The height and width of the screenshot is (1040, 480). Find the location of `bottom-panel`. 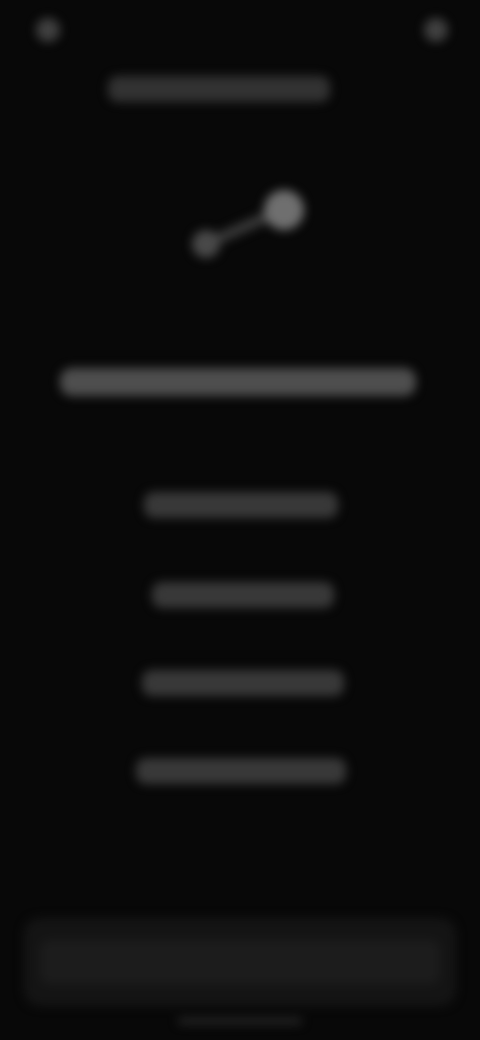

bottom-panel is located at coordinates (240, 962).